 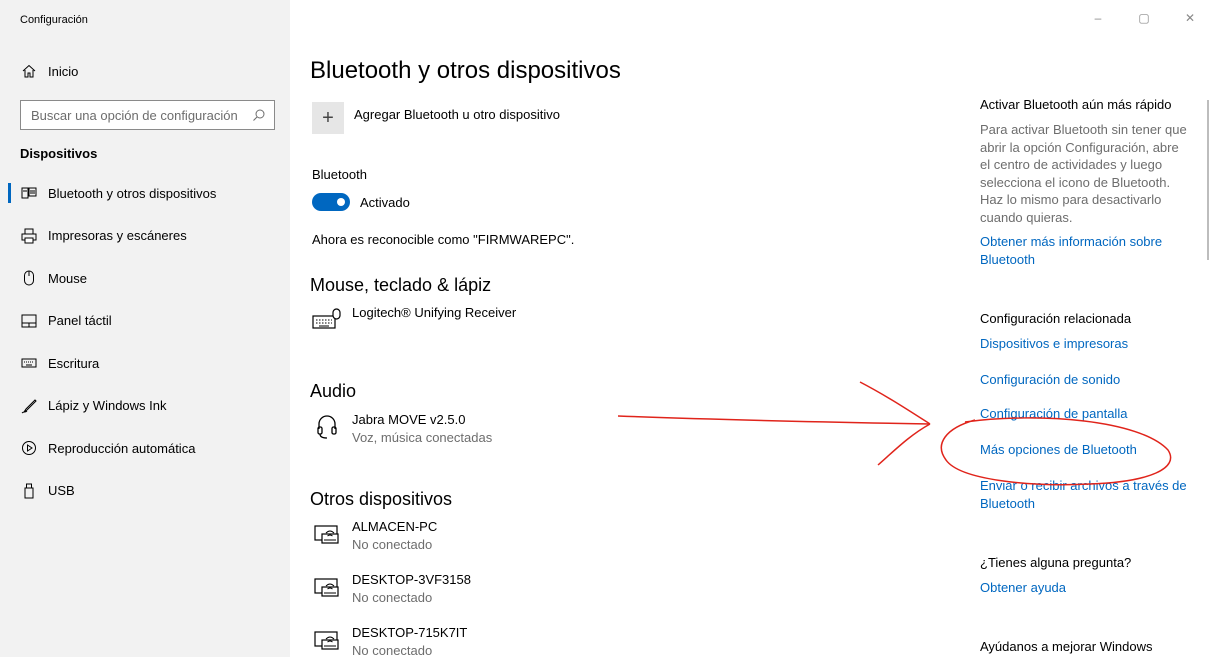 I want to click on search-box, so click(x=147, y=115).